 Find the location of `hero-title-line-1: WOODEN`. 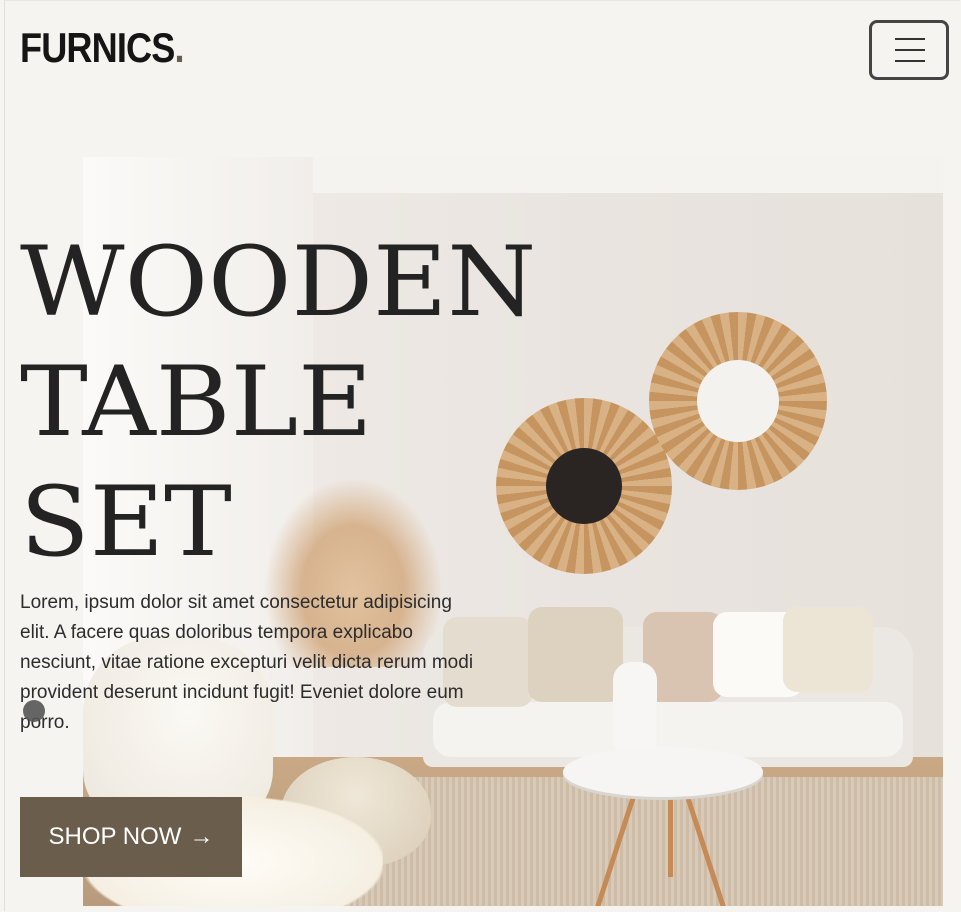

hero-title-line-1: WOODEN is located at coordinates (278, 282).